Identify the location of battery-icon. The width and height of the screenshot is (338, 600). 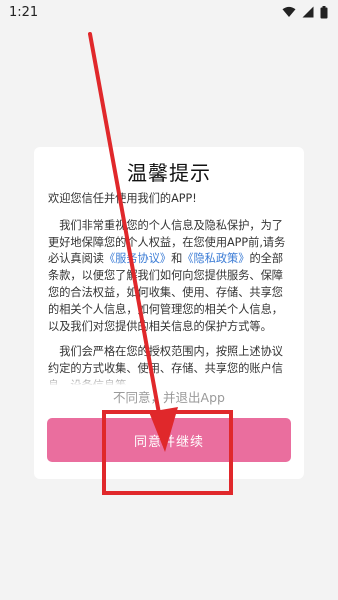
(324, 12).